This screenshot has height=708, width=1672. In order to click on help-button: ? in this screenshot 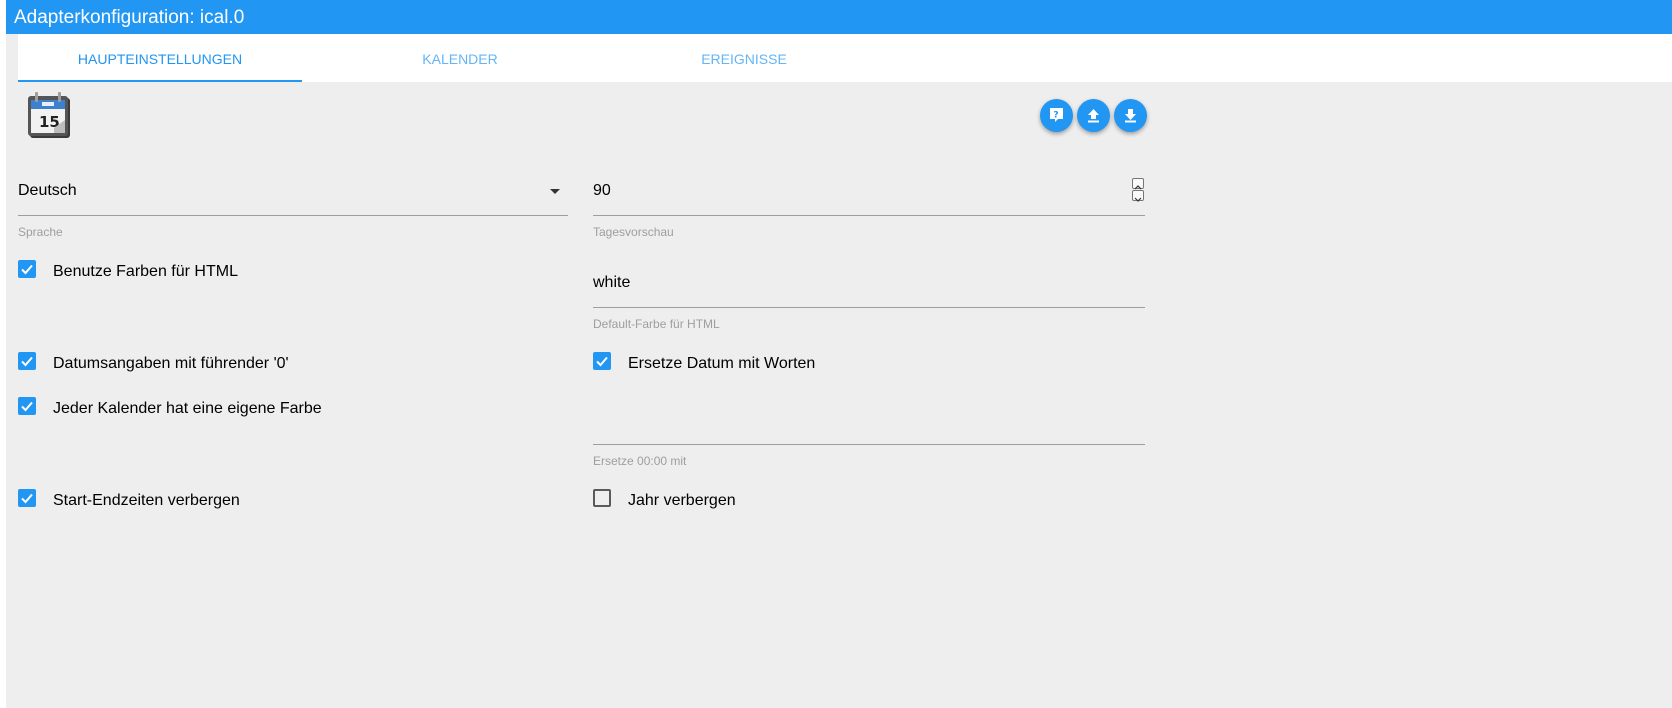, I will do `click(1056, 115)`.